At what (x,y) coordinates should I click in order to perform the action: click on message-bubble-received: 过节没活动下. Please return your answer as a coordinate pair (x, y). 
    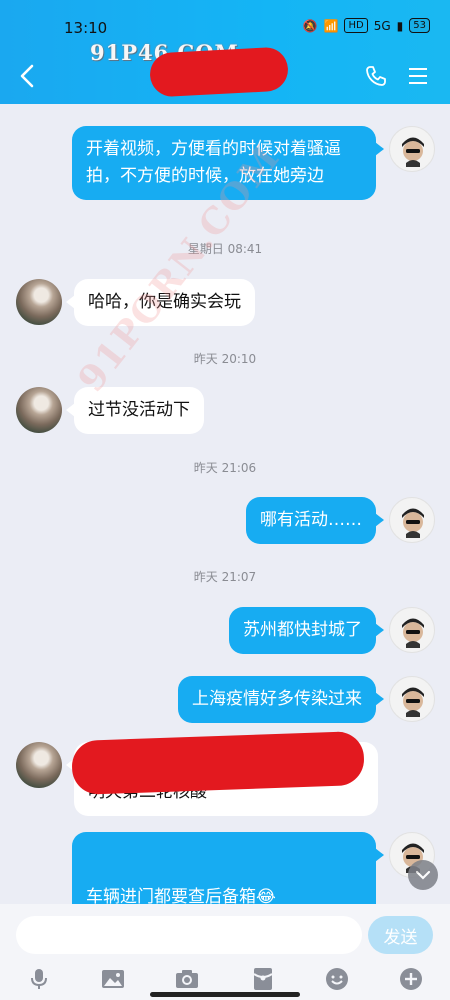
    Looking at the image, I should click on (139, 410).